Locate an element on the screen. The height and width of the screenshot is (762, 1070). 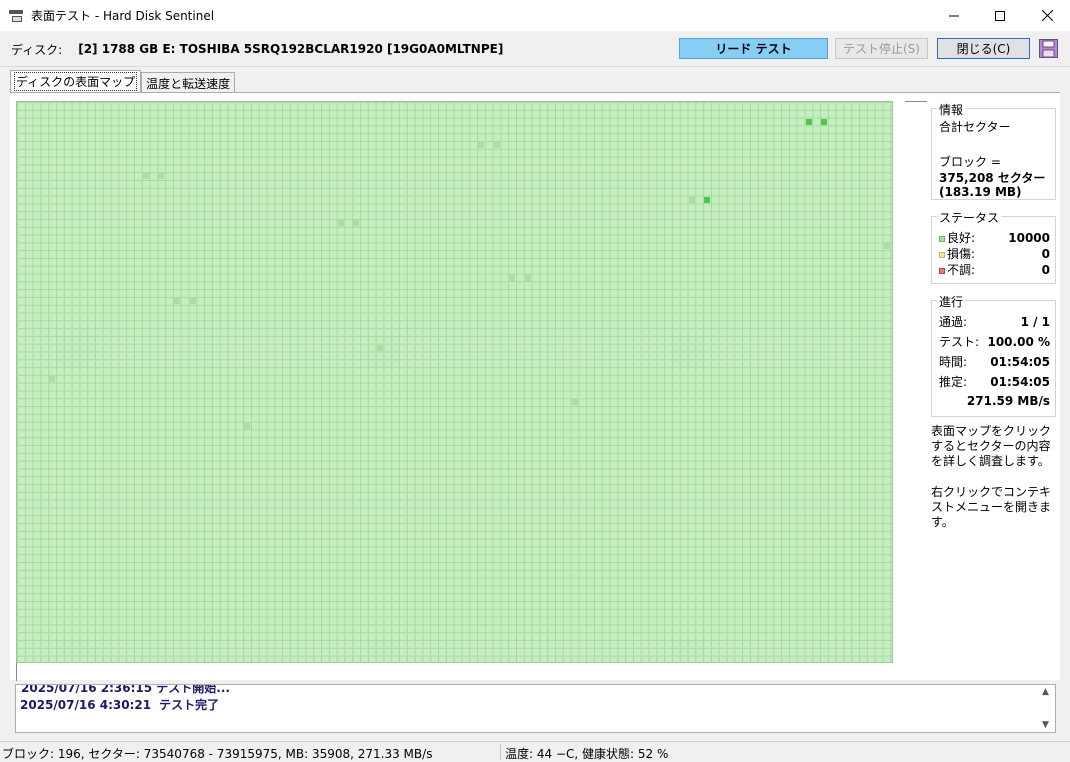
tab-surface-map: ディスクの表面マップ is located at coordinates (76, 81).